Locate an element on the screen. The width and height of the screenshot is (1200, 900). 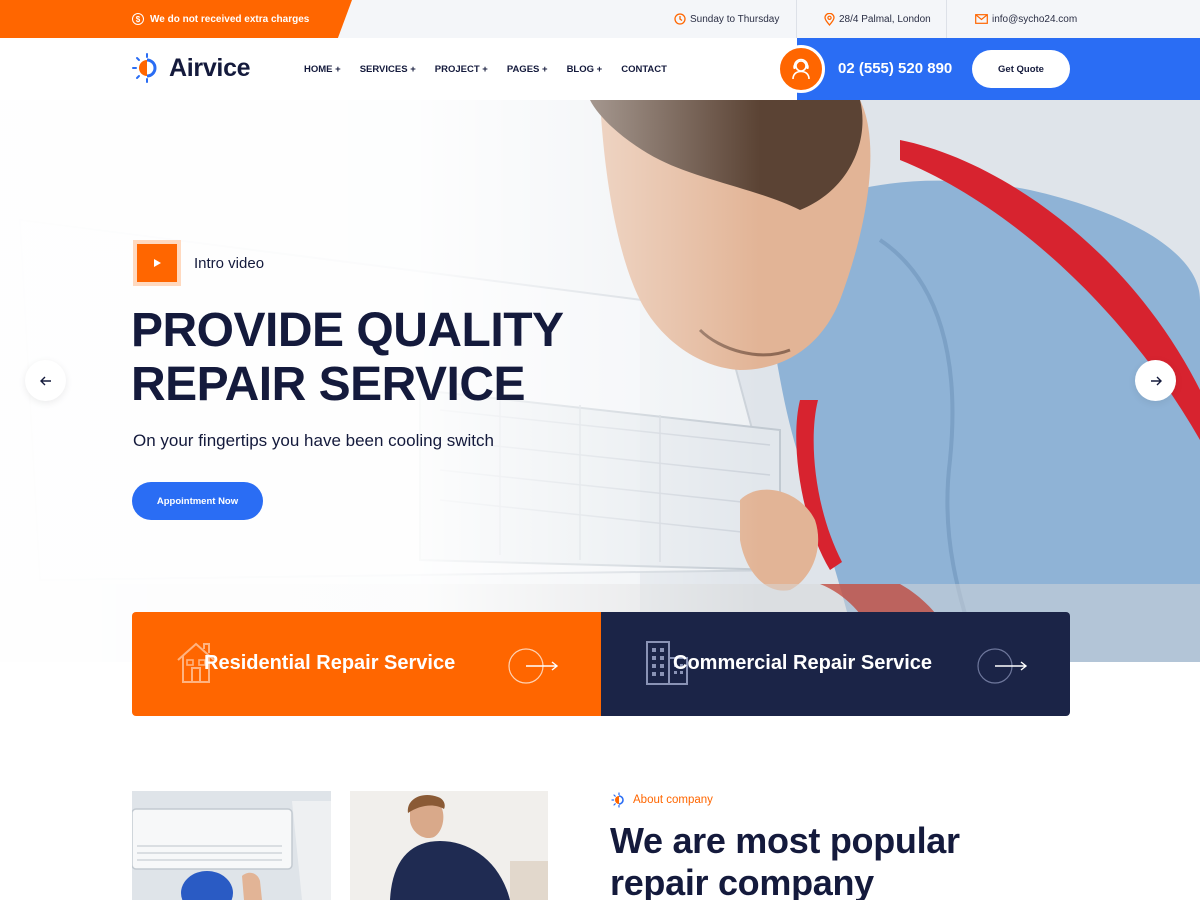
promo-text: We do not received extra charges is located at coordinates (230, 19).